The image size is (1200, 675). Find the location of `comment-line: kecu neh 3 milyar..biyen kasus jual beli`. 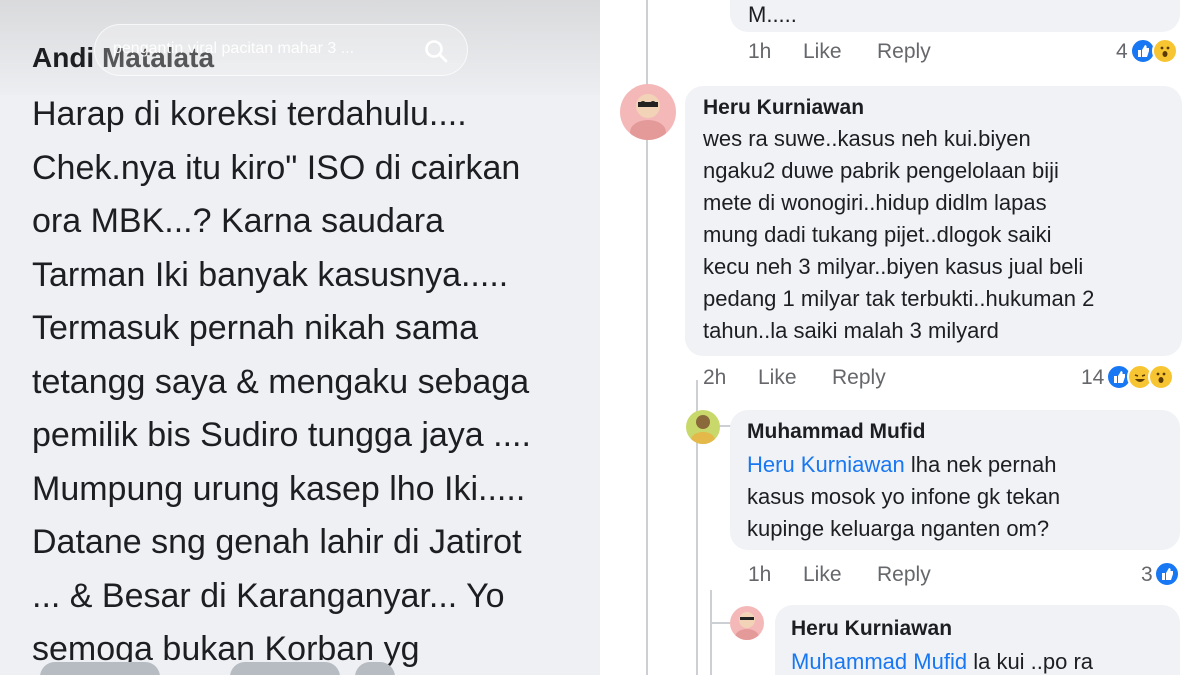

comment-line: kecu neh 3 milyar..biyen kasus jual beli is located at coordinates (893, 266).